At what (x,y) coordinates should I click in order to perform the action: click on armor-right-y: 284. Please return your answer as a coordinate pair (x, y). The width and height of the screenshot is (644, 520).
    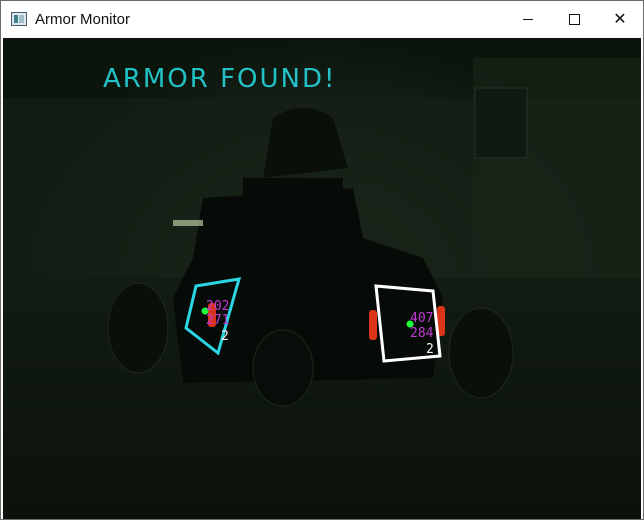
    Looking at the image, I should click on (422, 333).